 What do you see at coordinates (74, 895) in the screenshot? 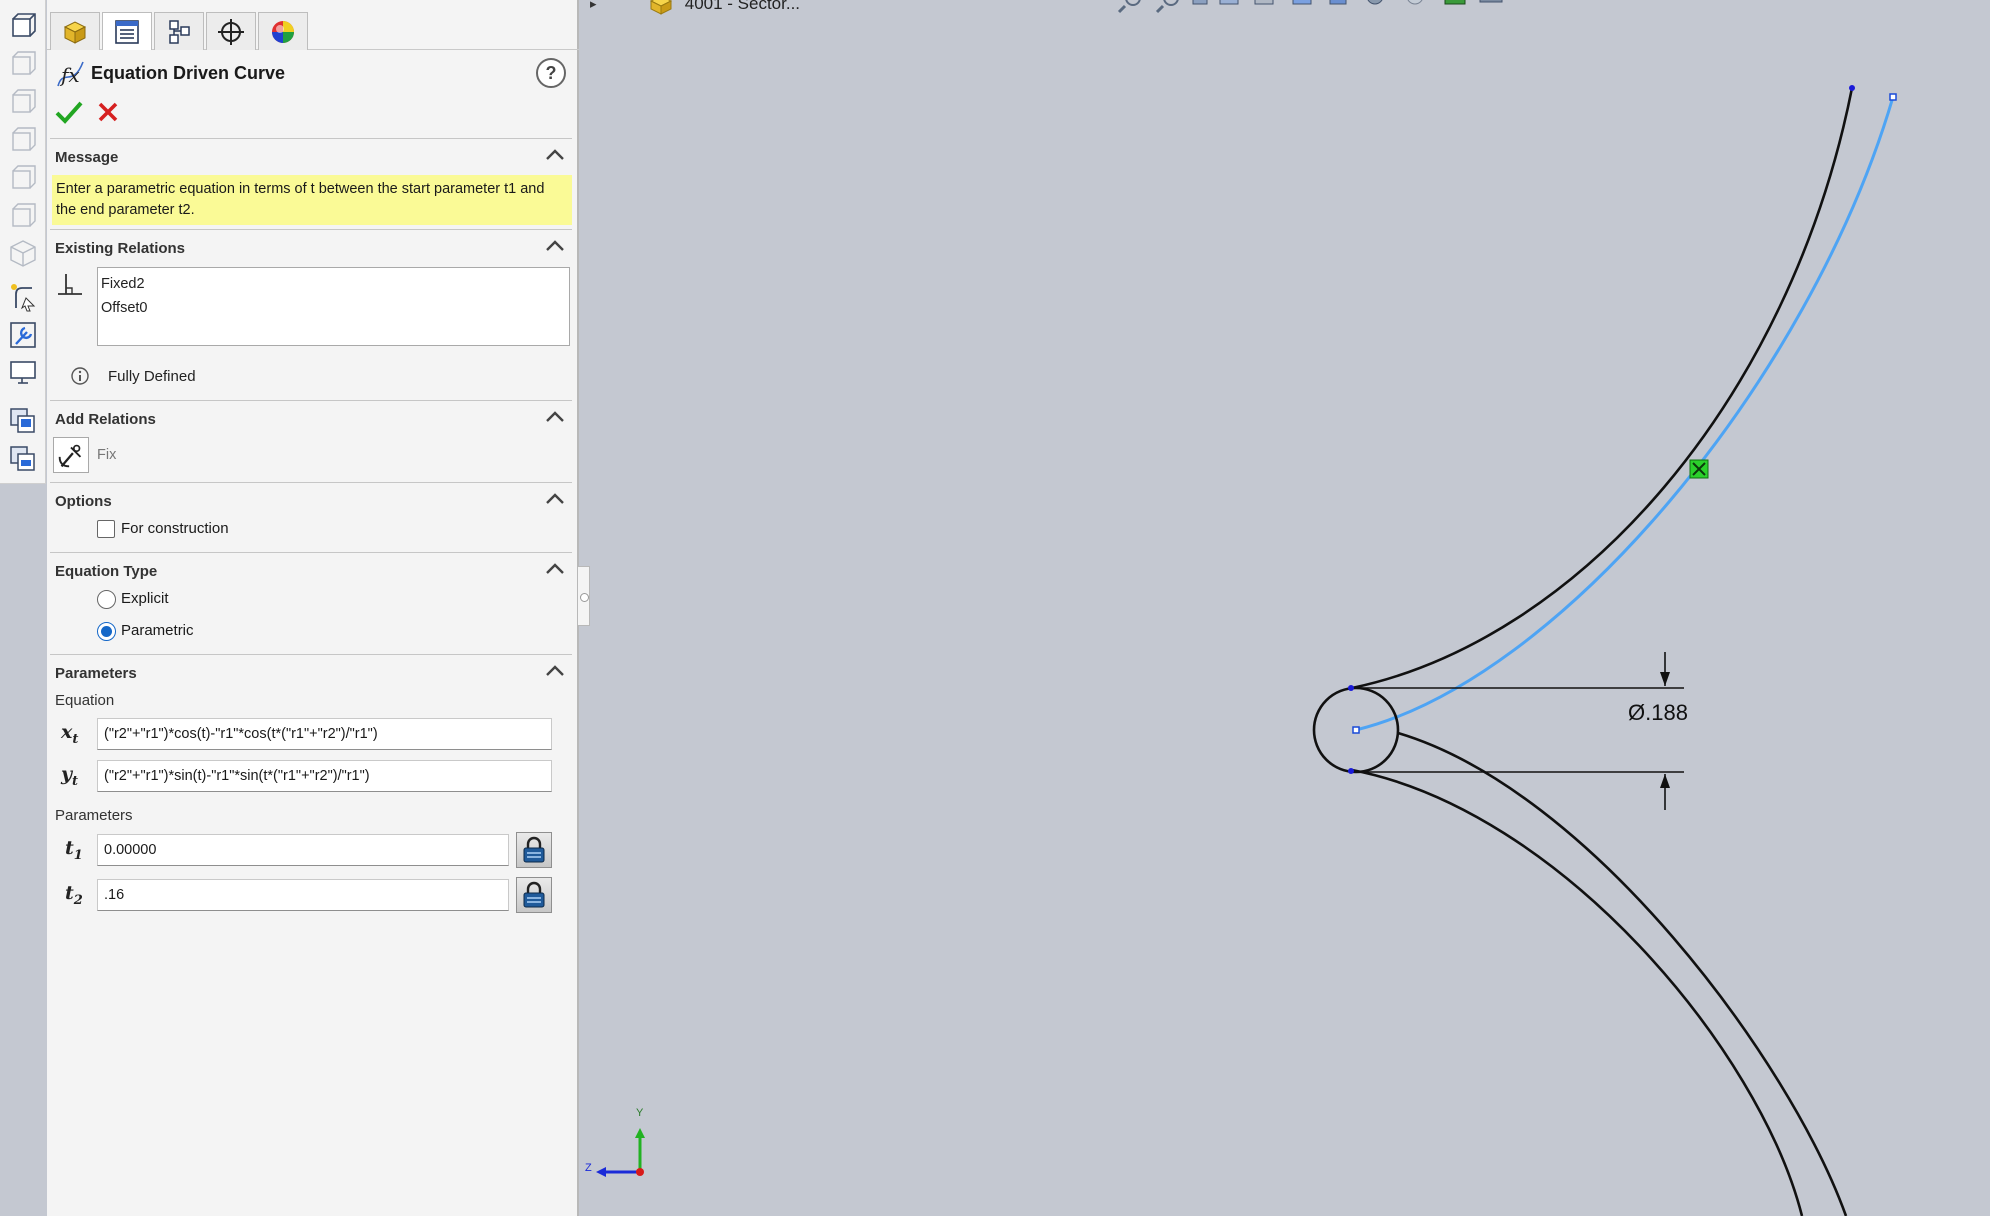
I see `t2-label: t2` at bounding box center [74, 895].